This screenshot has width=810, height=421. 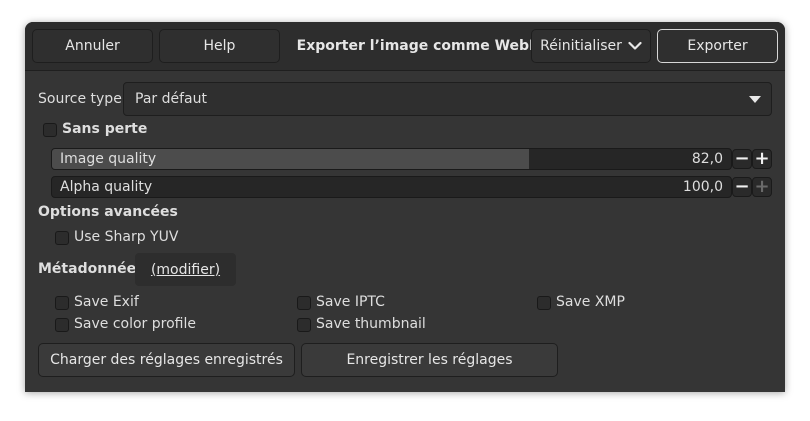 I want to click on save-xmp-checkbox, so click(x=544, y=303).